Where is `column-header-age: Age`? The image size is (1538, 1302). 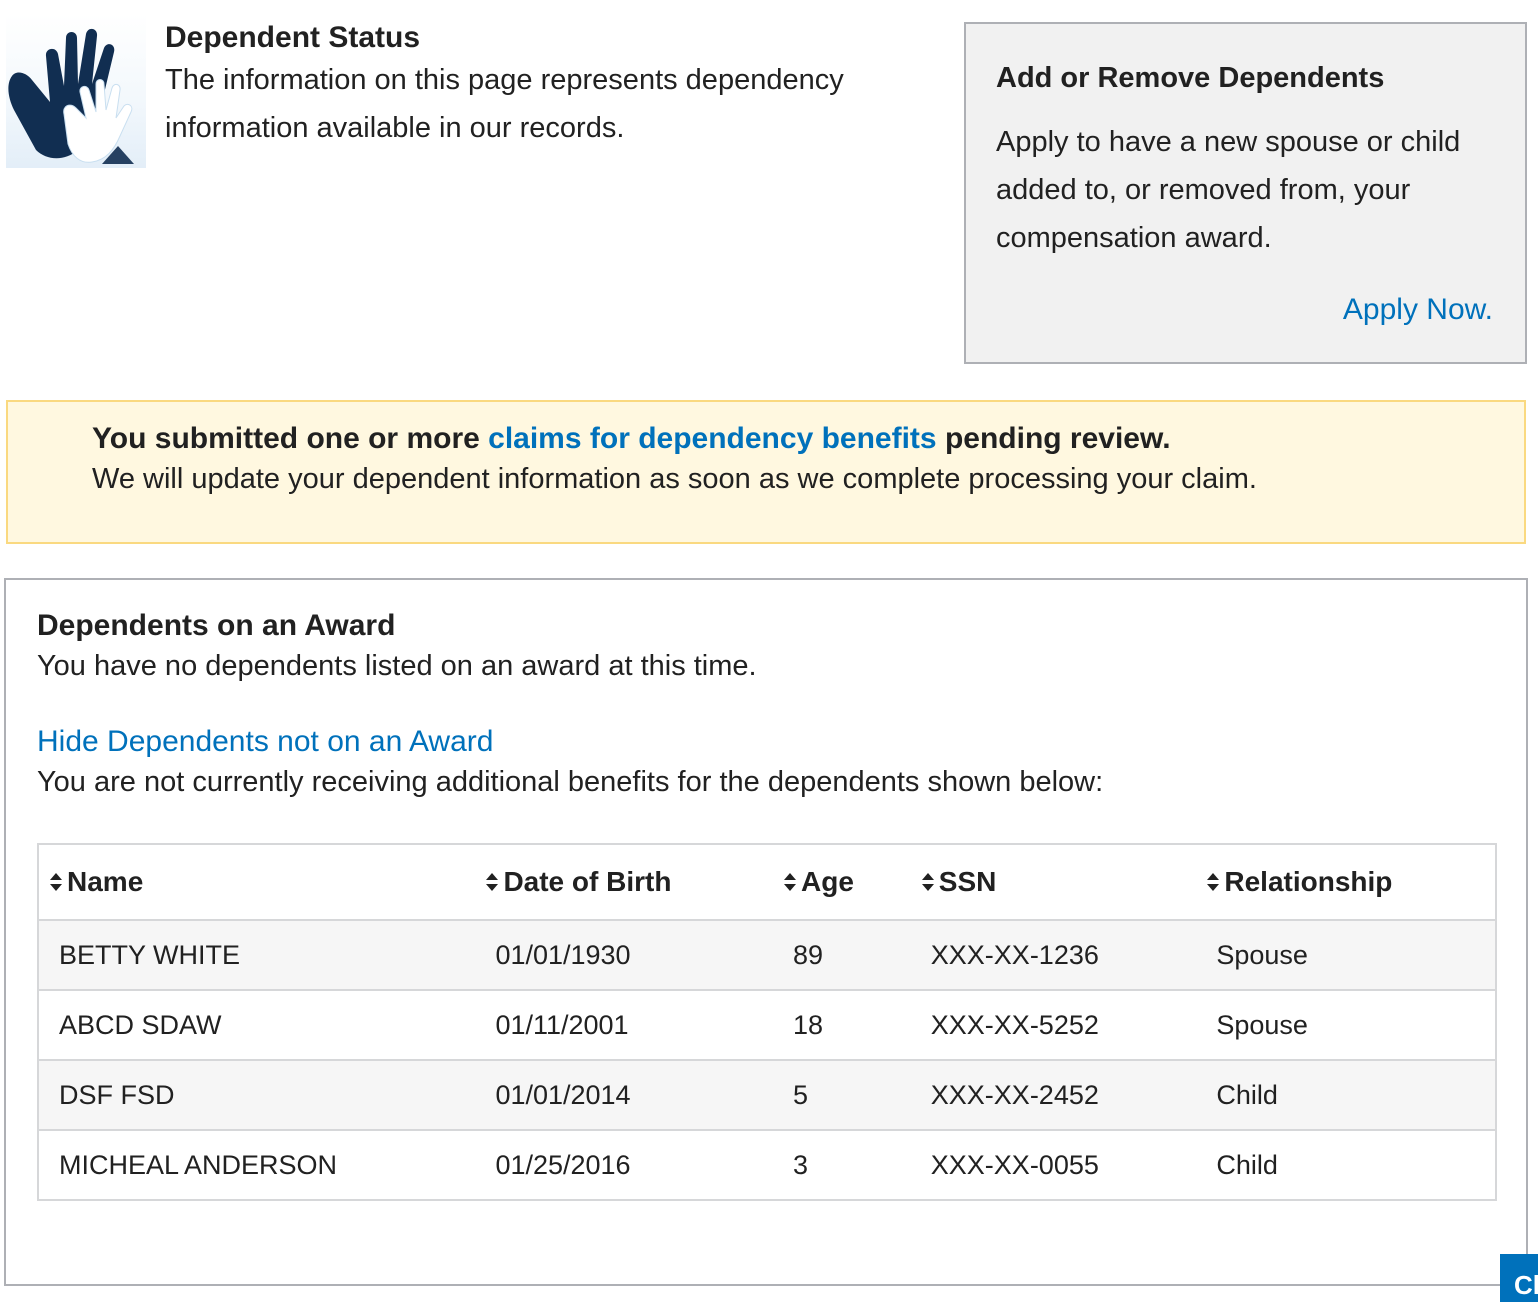 column-header-age: Age is located at coordinates (842, 882).